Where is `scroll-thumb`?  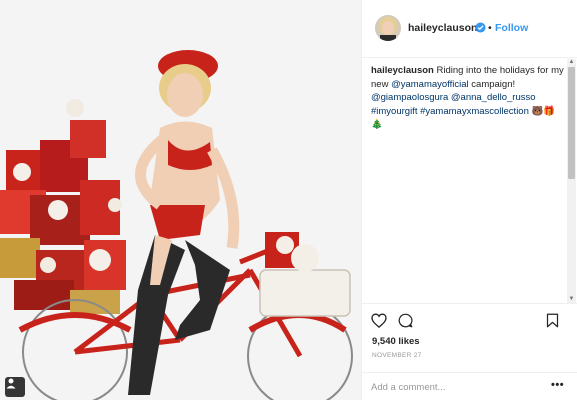
scroll-thumb is located at coordinates (571, 123).